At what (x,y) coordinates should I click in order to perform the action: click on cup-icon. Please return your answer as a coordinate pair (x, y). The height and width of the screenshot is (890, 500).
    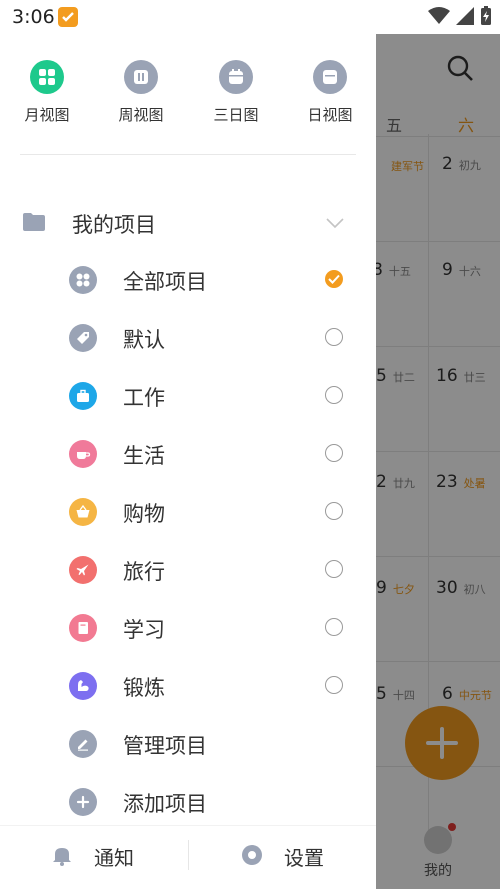
    Looking at the image, I should click on (83, 454).